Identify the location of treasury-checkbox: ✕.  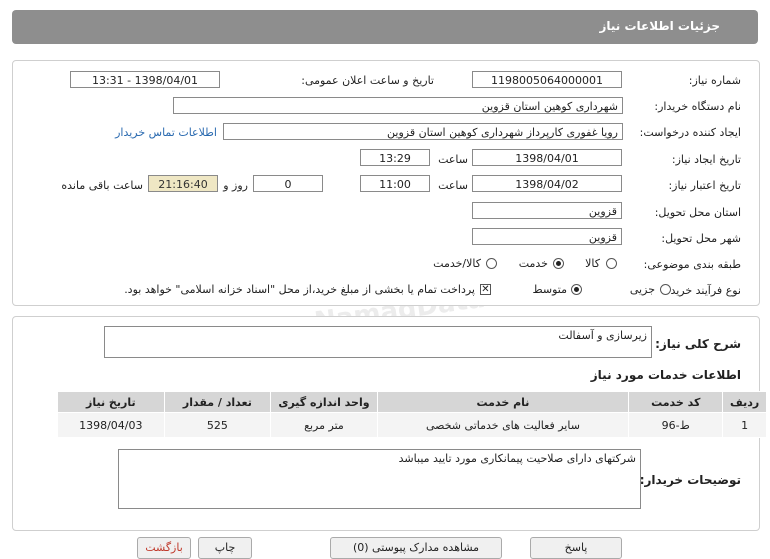
(485, 289).